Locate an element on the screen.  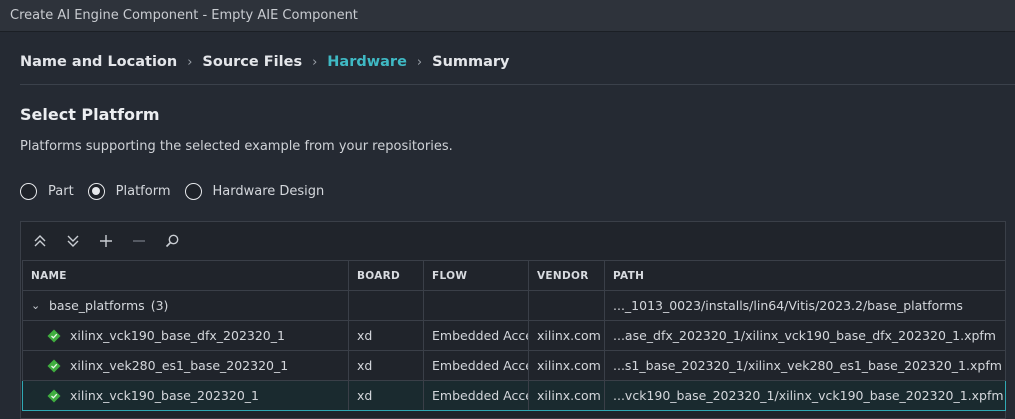
radio-platform-circle is located at coordinates (96, 191).